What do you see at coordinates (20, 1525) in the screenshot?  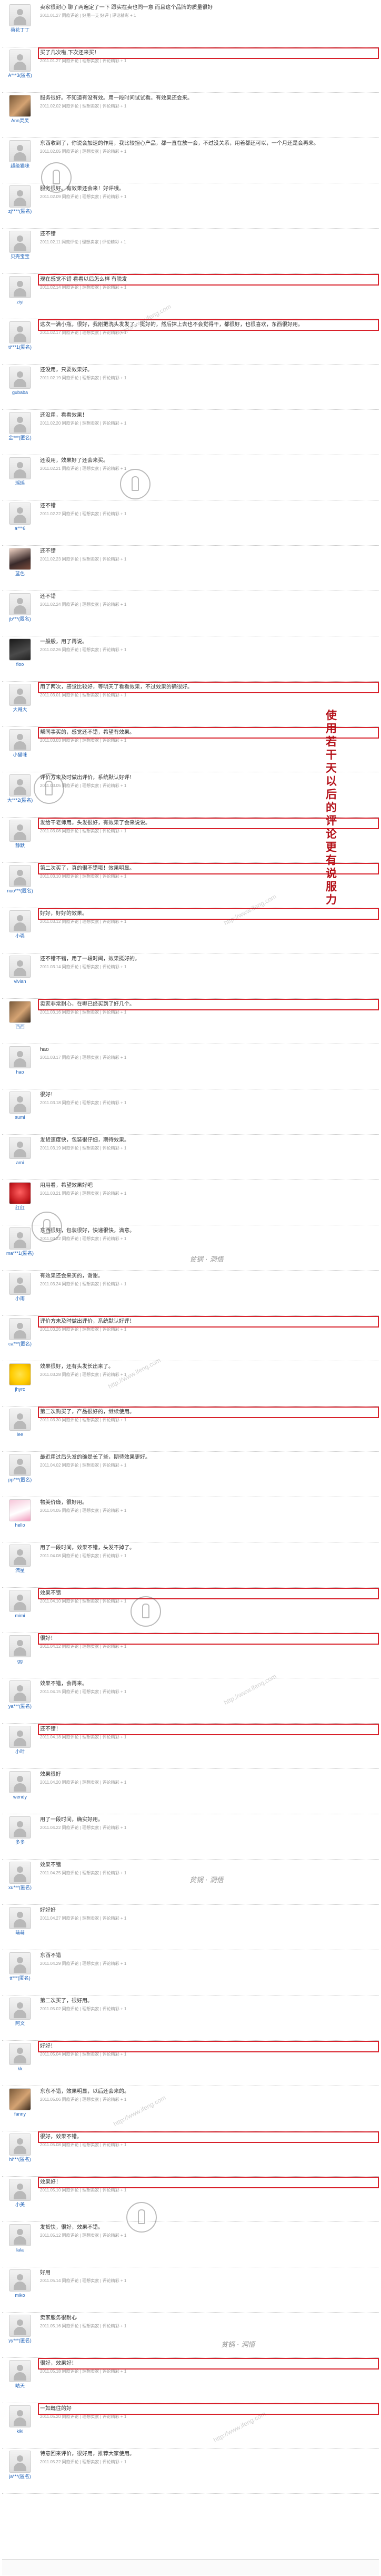 I see `reviewer-name: hello` at bounding box center [20, 1525].